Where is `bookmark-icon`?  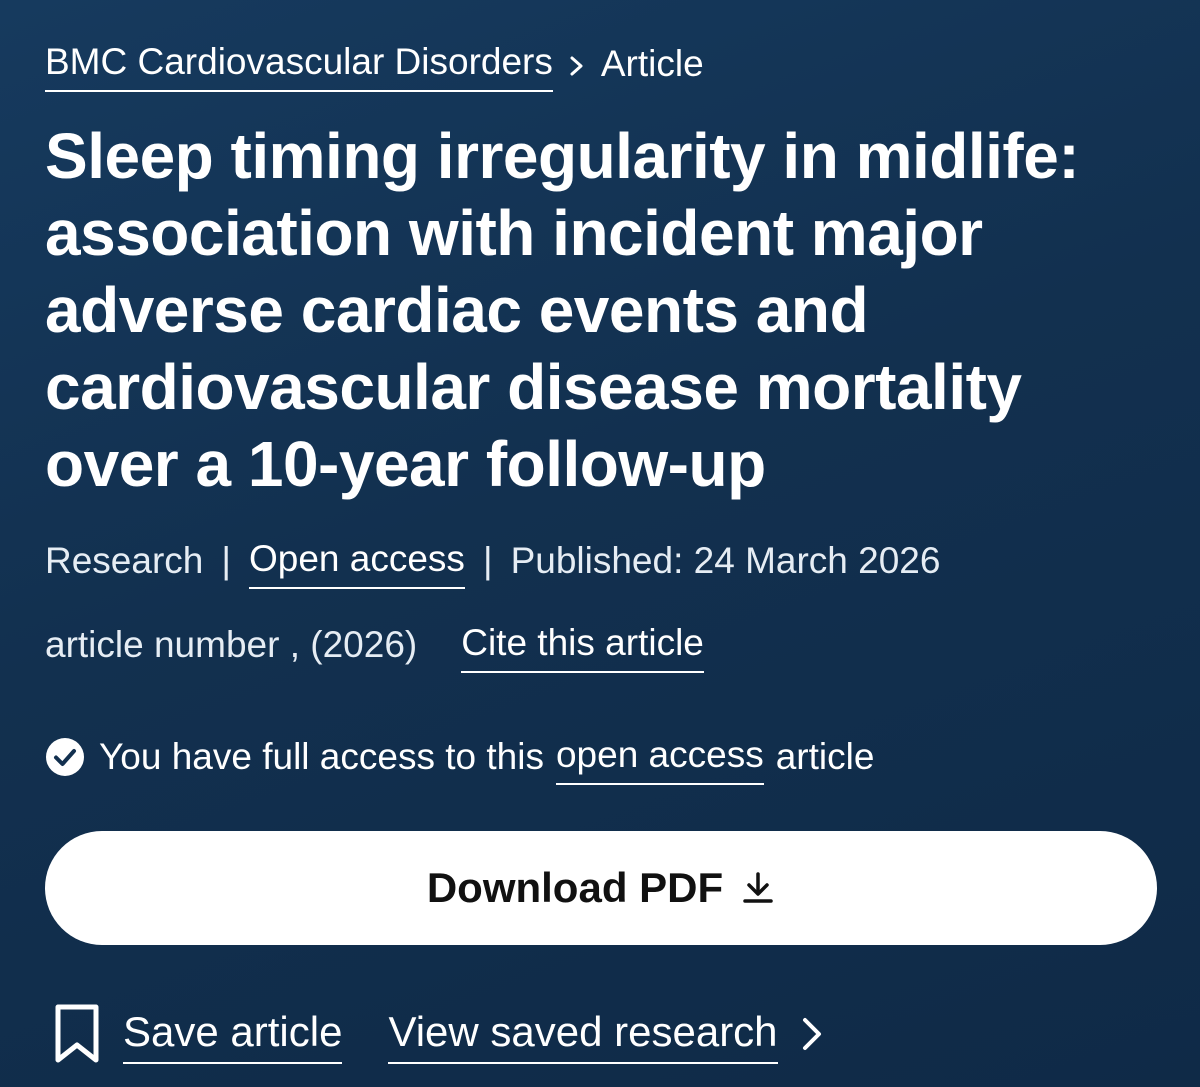
bookmark-icon is located at coordinates (77, 1034).